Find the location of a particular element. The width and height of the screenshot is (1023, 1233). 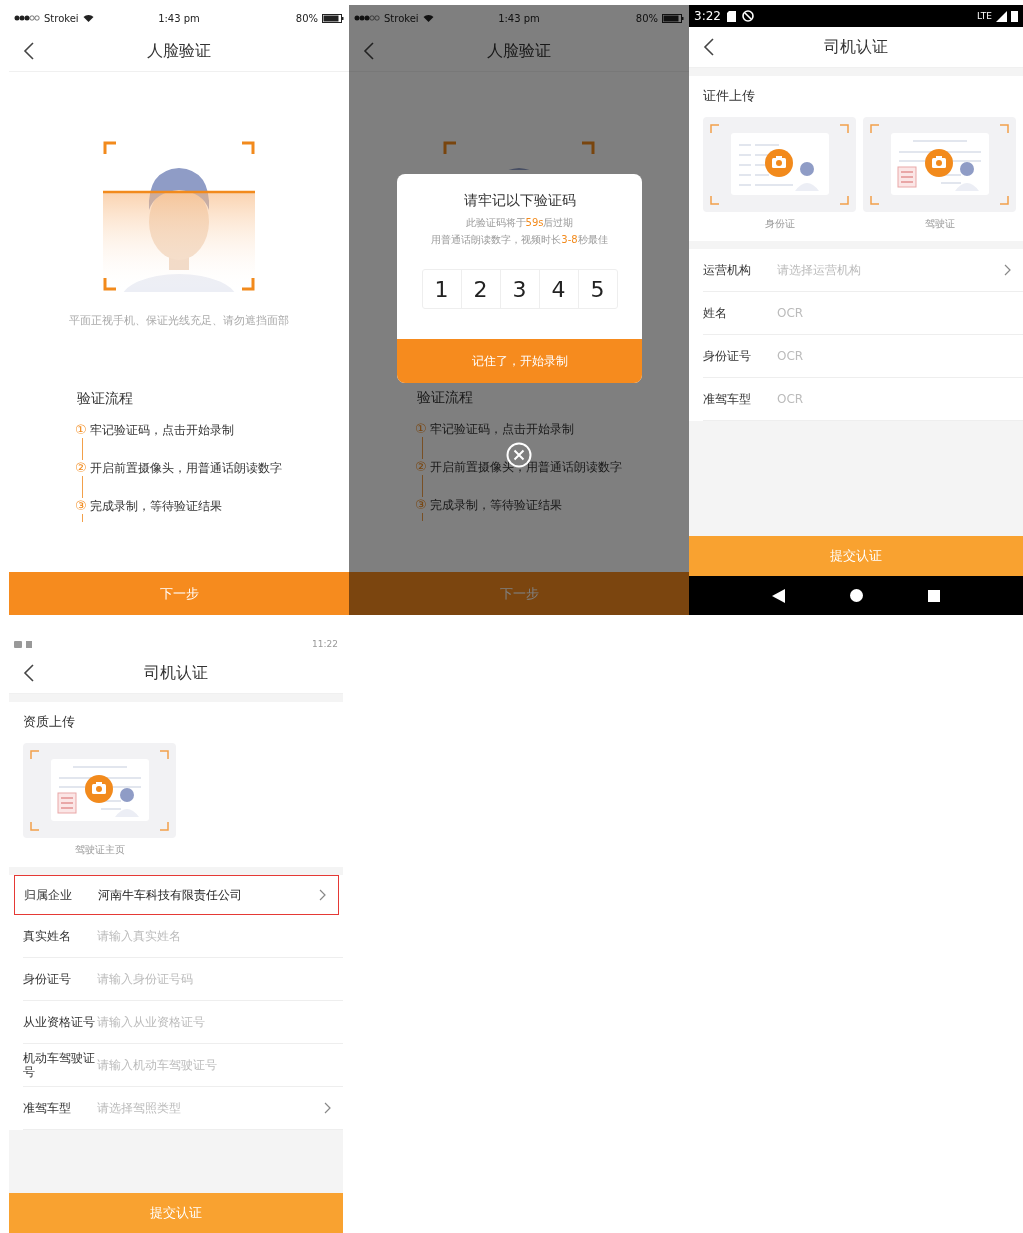

code-digit: 5 is located at coordinates (597, 289).